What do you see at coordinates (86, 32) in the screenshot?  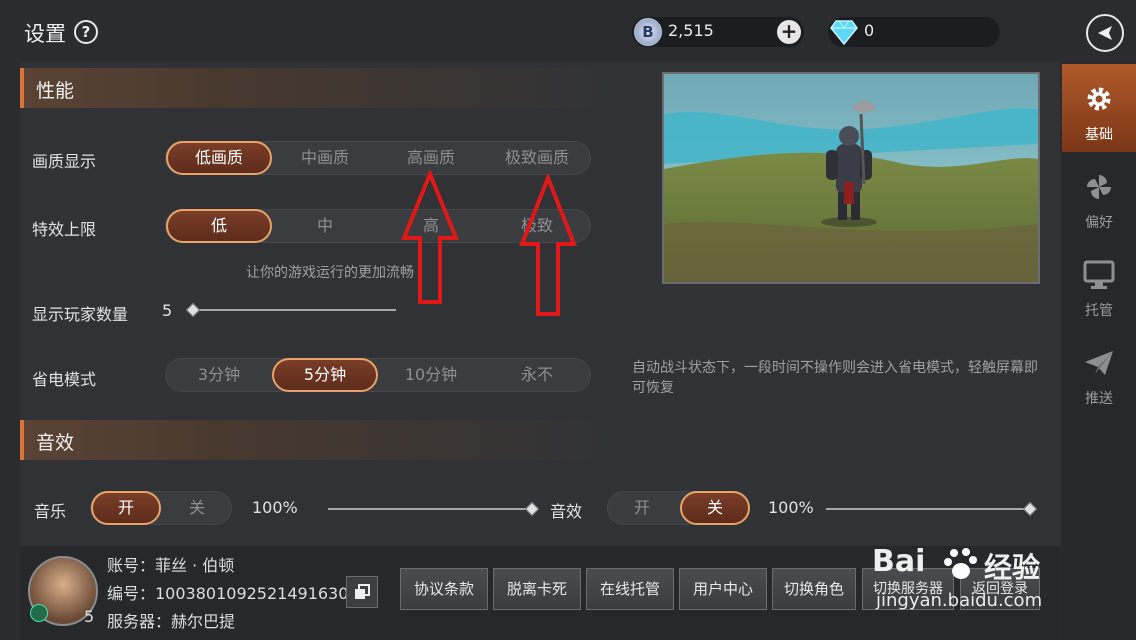 I see `help-button: ?` at bounding box center [86, 32].